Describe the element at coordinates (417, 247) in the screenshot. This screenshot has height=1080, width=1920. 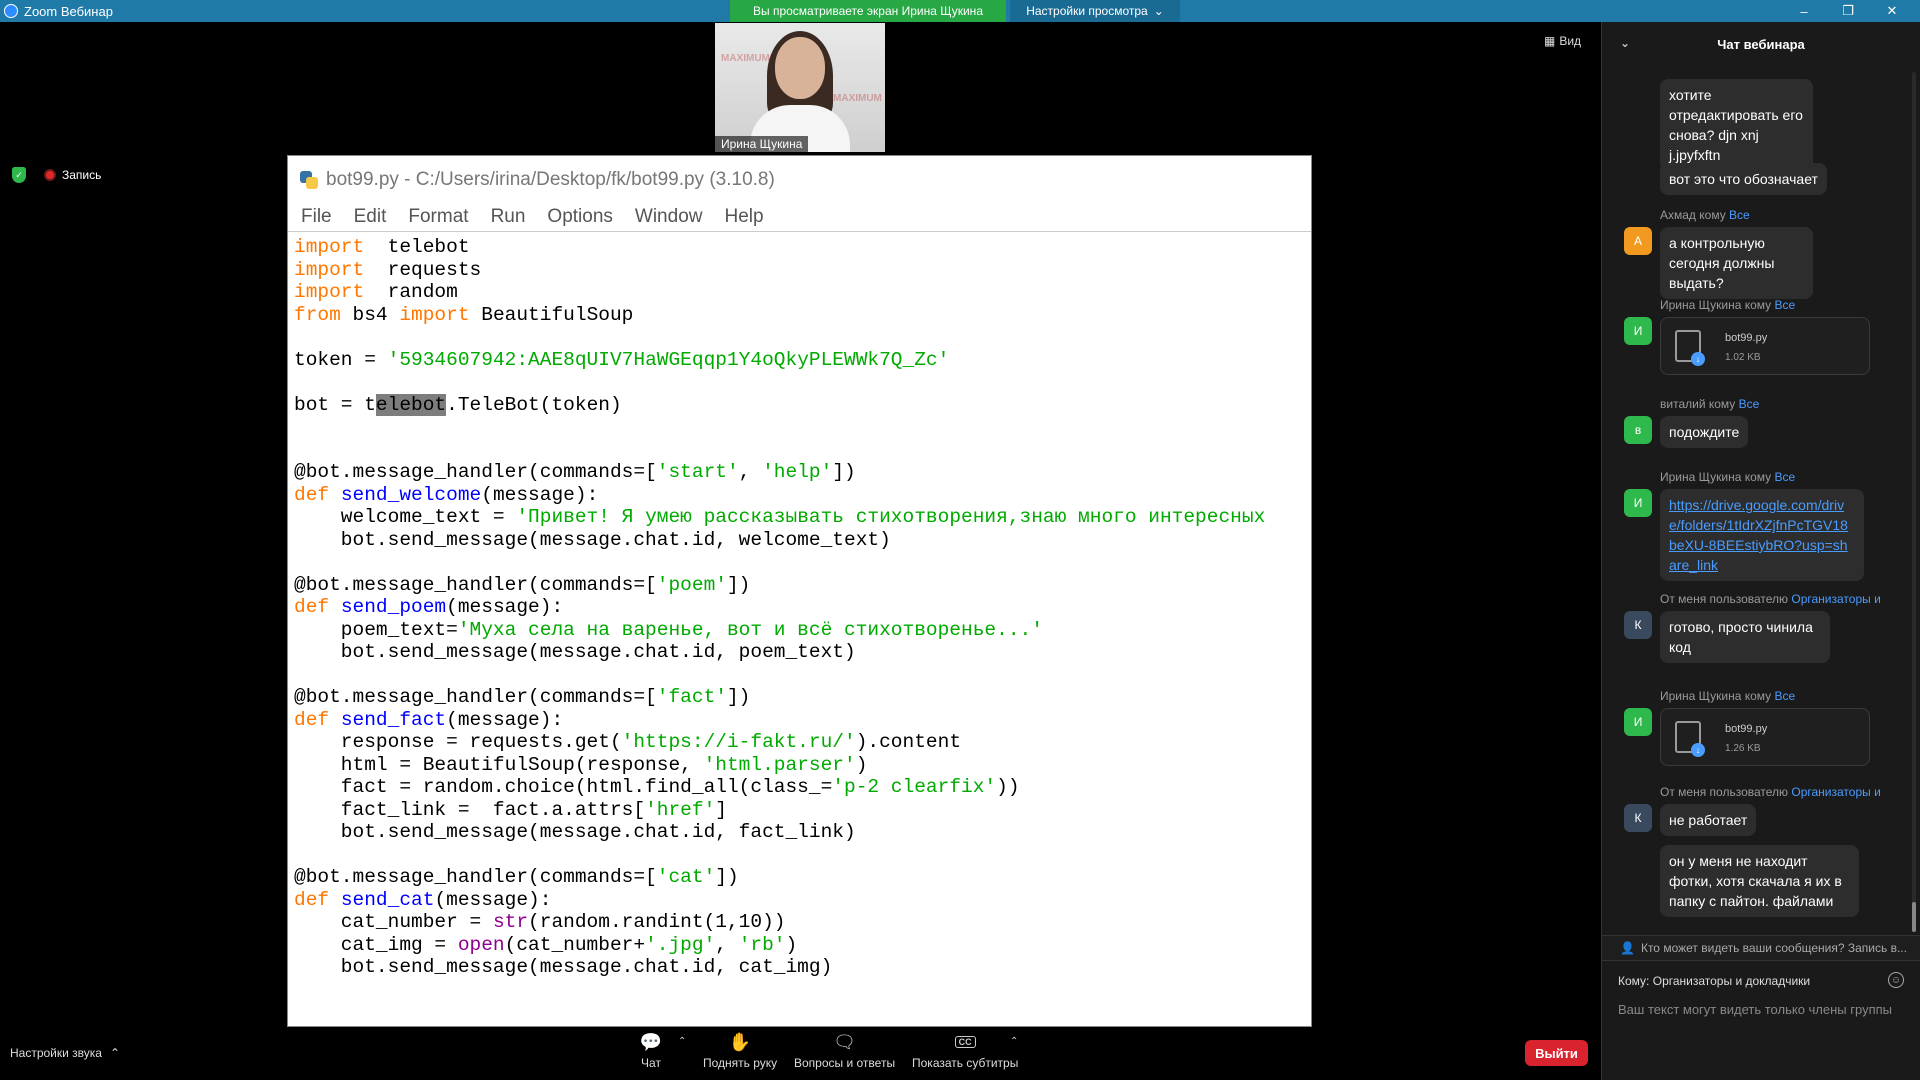
I see `code-token: telebot` at that location.